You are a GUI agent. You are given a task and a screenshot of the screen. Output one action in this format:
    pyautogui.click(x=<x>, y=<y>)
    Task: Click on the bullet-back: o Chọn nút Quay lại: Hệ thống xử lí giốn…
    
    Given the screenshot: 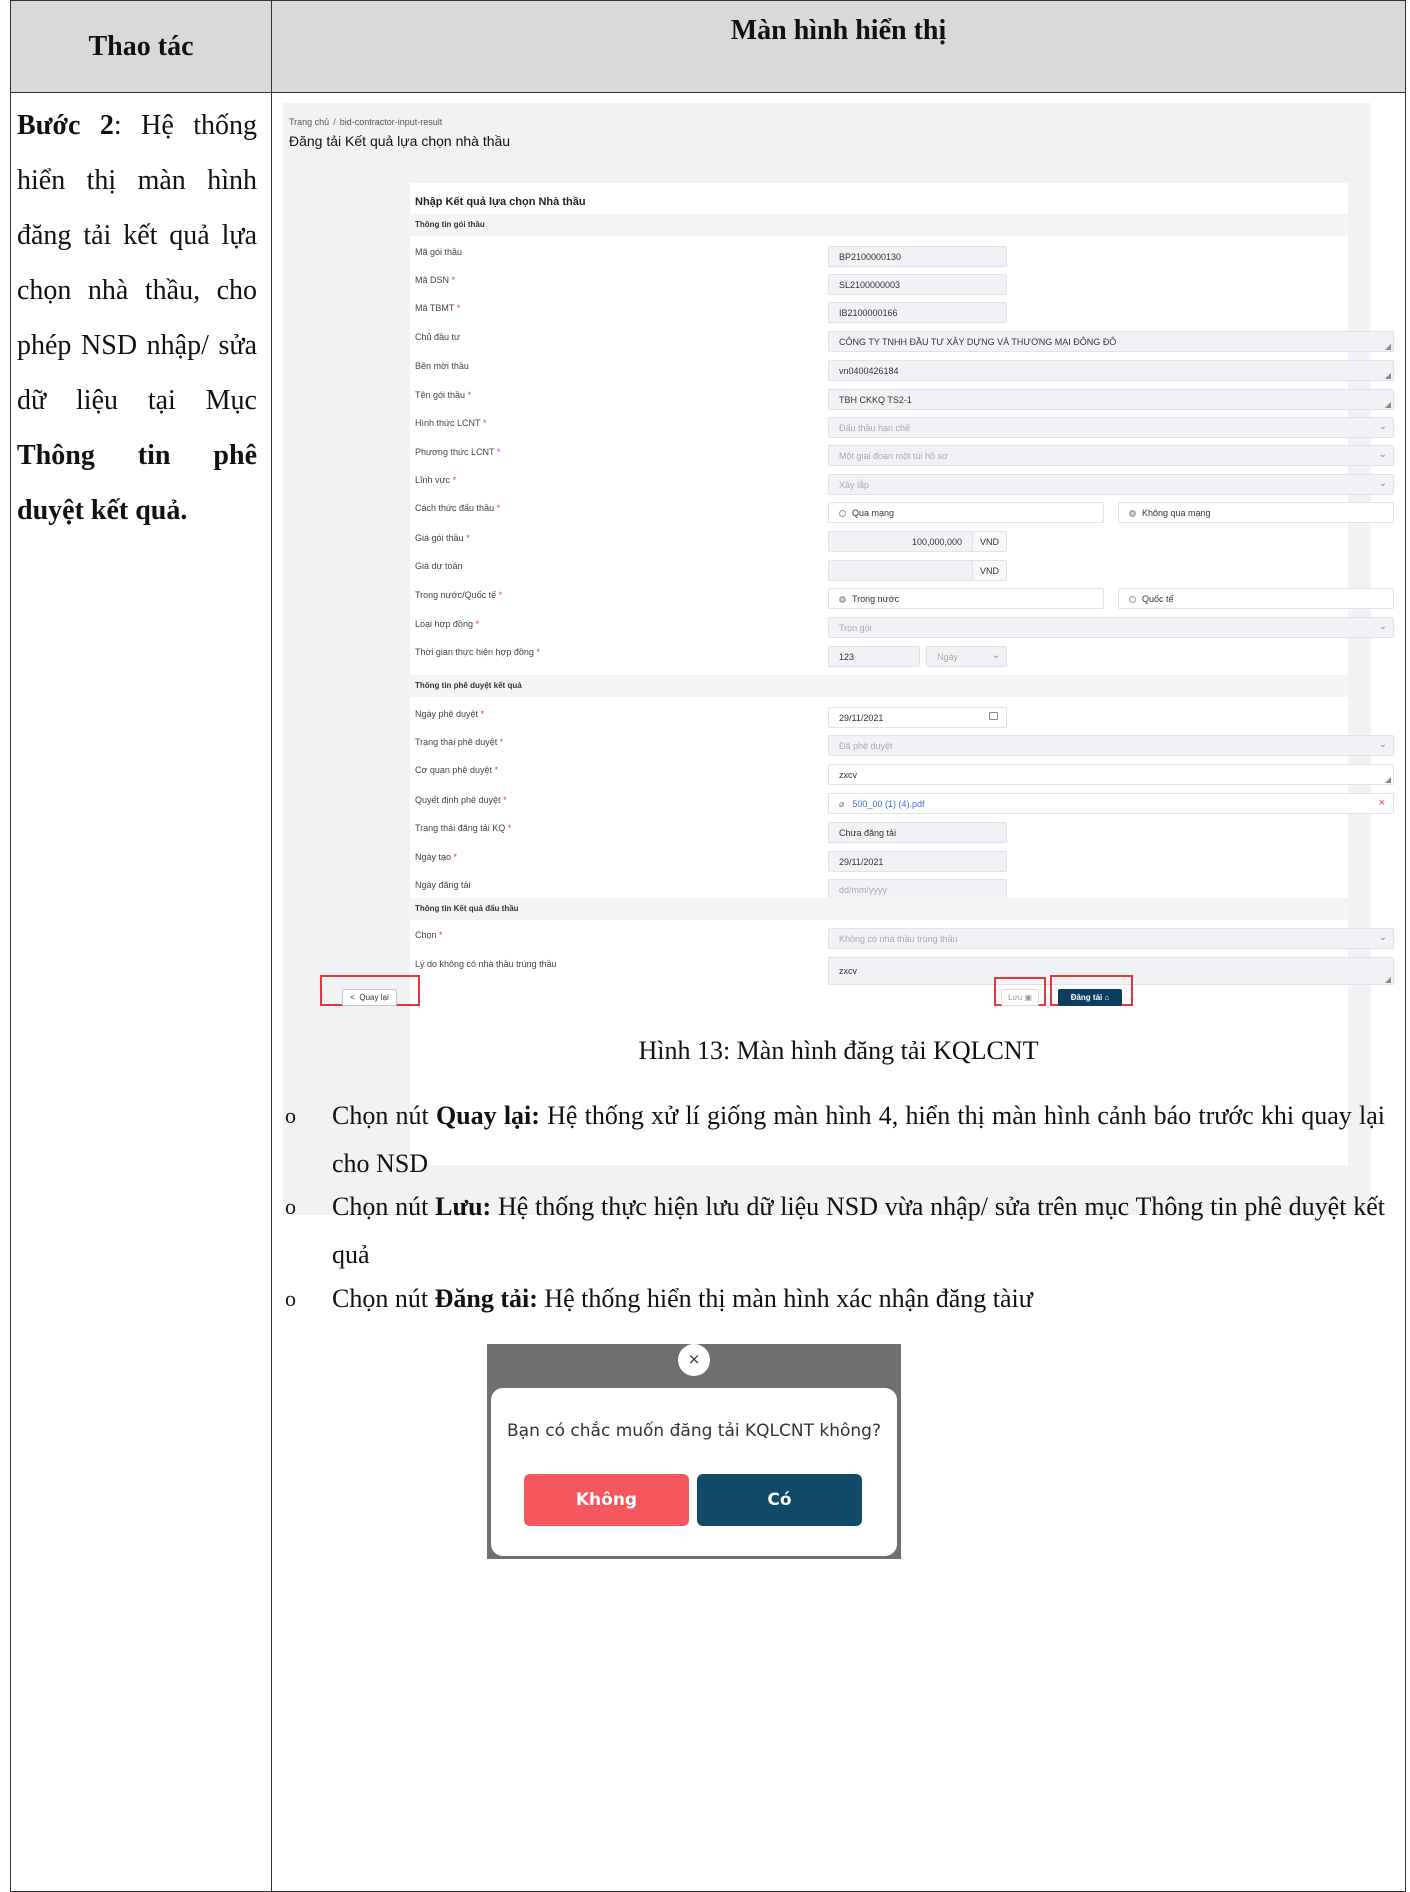 What is the action you would take?
    pyautogui.click(x=835, y=1140)
    